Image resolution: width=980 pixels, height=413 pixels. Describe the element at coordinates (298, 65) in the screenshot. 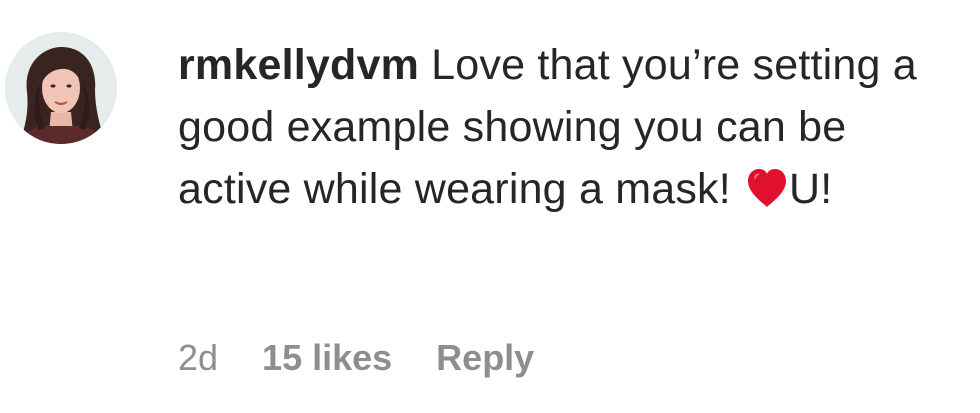

I see `comment-username: rmkellydvm` at that location.